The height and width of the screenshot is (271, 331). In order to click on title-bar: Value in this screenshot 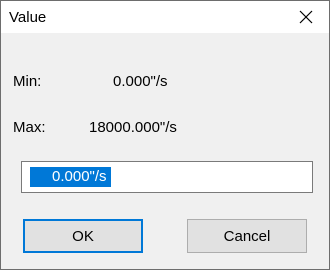, I will do `click(165, 17)`.